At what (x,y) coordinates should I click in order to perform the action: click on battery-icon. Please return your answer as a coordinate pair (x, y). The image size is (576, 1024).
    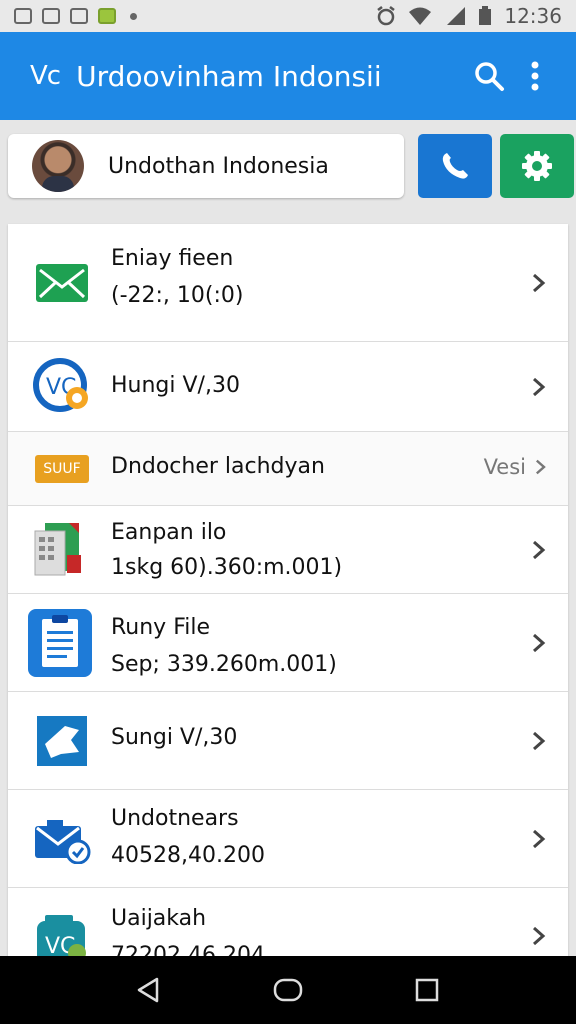
    Looking at the image, I should click on (485, 15).